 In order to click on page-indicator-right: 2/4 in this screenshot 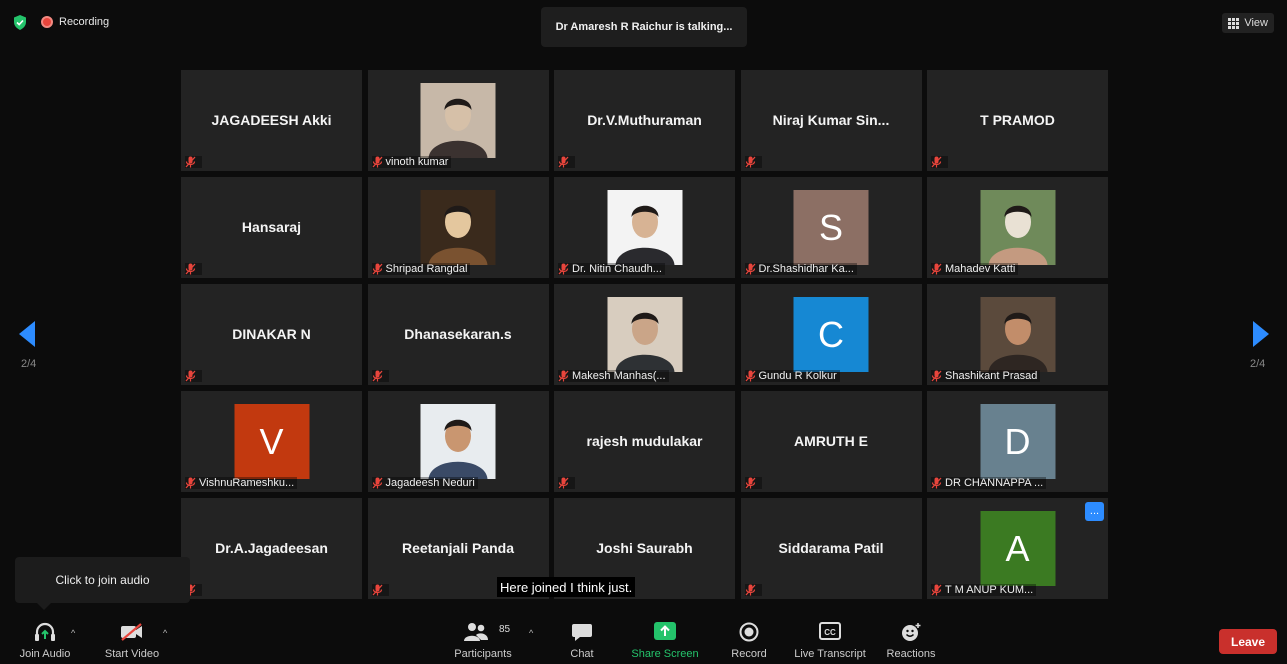, I will do `click(1258, 364)`.